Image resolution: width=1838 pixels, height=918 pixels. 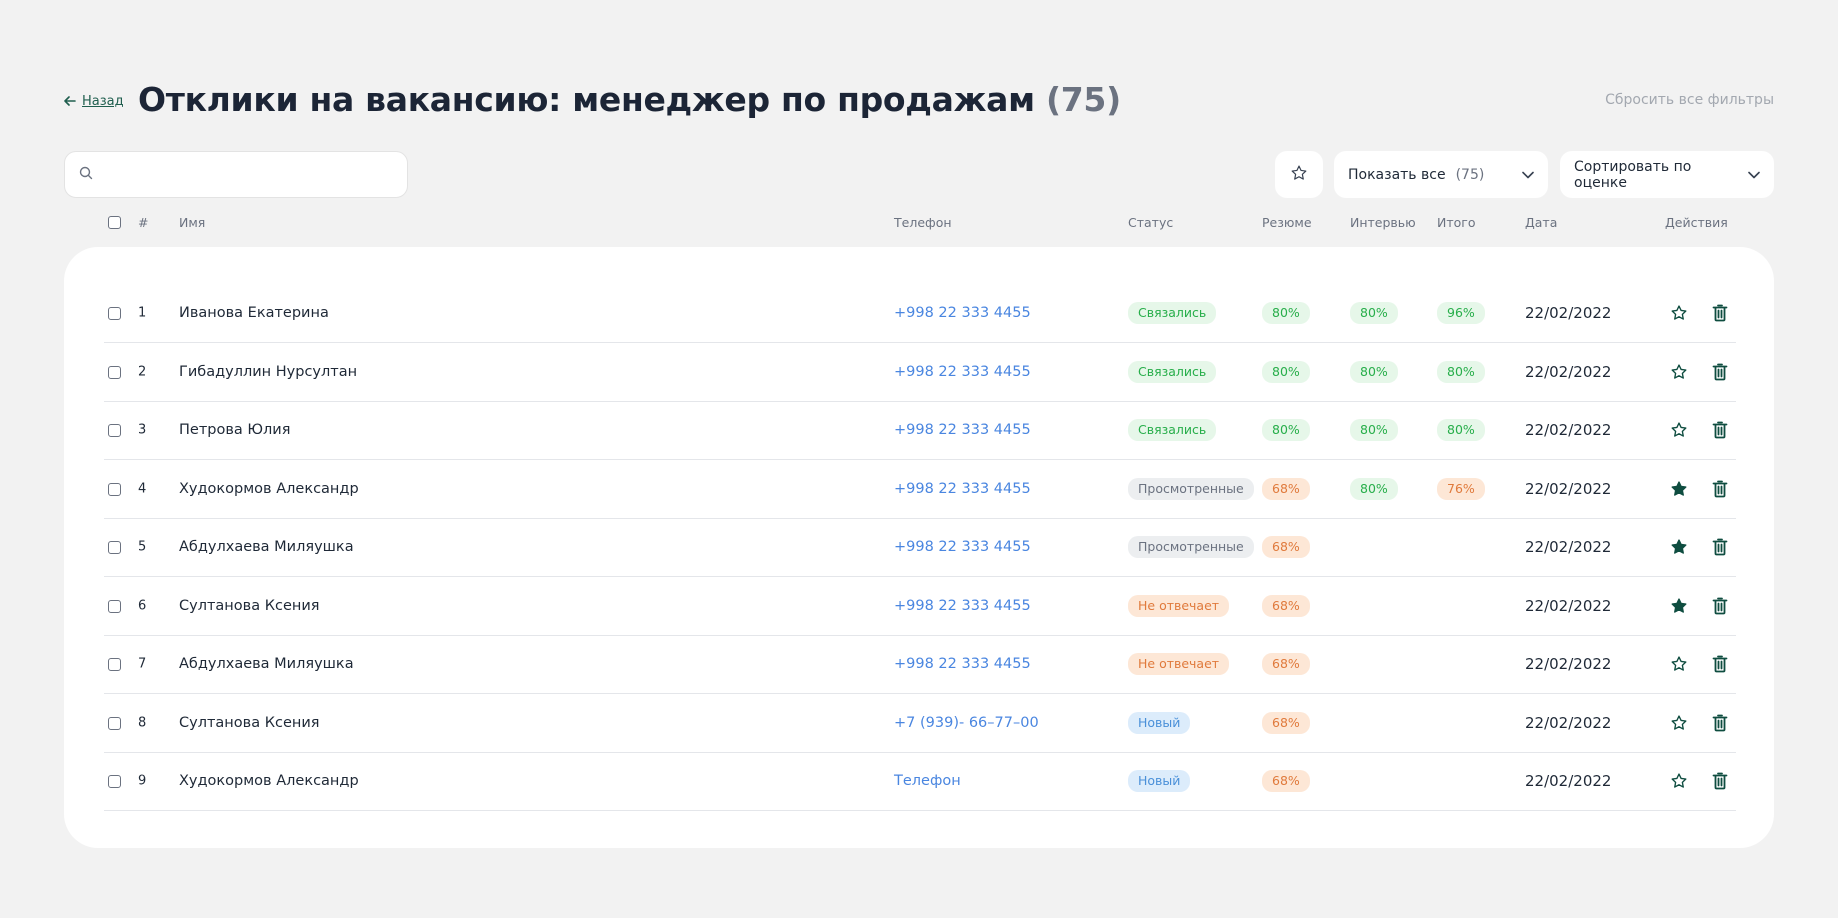 What do you see at coordinates (1470, 174) in the screenshot?
I see `show-filter-count: (75)` at bounding box center [1470, 174].